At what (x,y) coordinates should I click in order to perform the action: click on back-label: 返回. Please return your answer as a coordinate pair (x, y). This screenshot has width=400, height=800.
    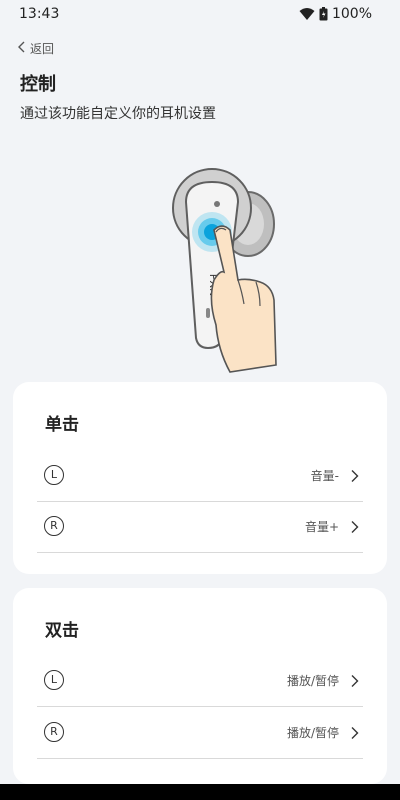
    Looking at the image, I should click on (42, 49).